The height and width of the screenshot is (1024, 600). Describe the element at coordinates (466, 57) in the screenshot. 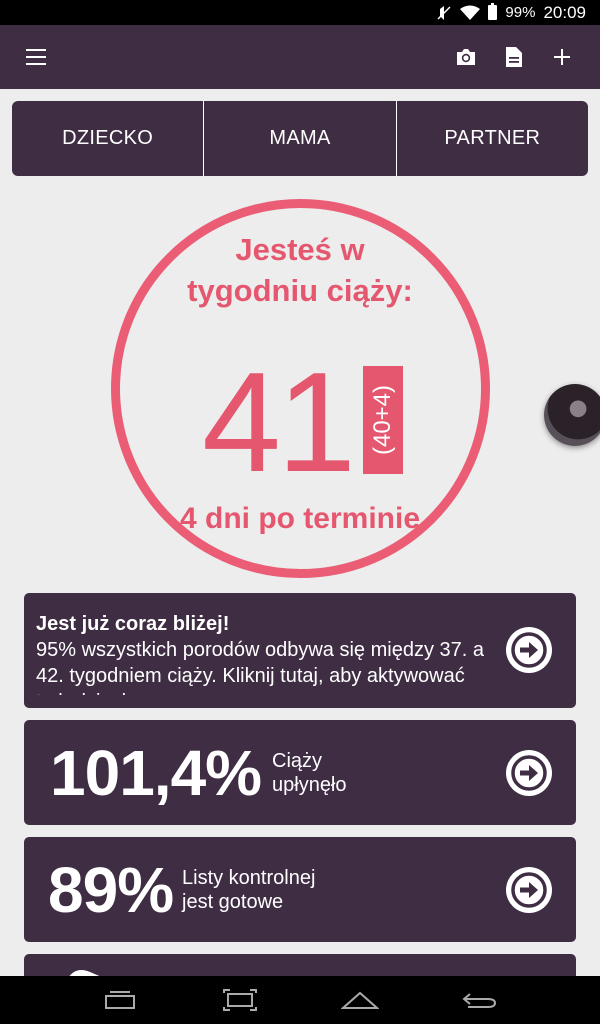

I see `camera-icon` at that location.